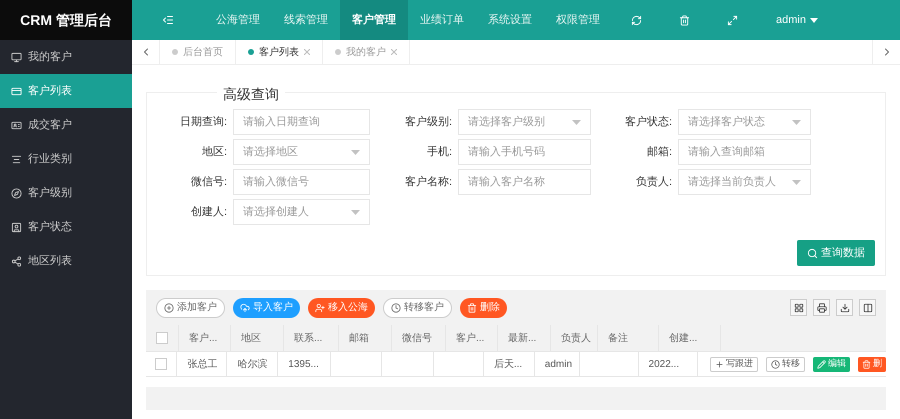  I want to click on fullscreen-icon, so click(732, 20).